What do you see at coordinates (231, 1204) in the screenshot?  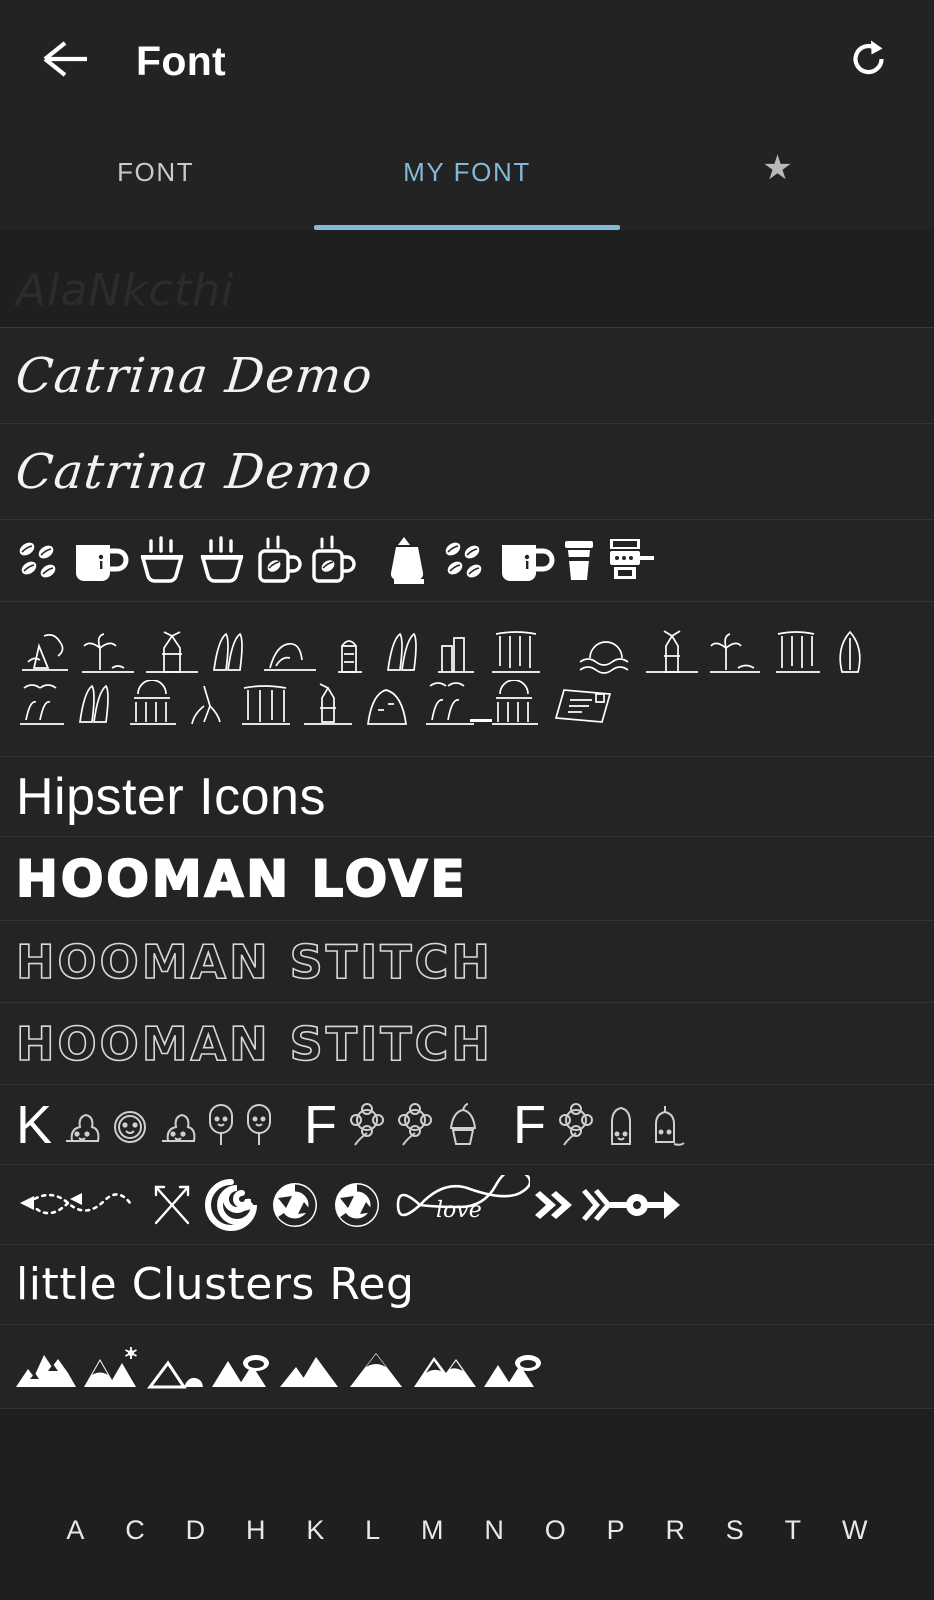 I see `spiral-arrow-icon` at bounding box center [231, 1204].